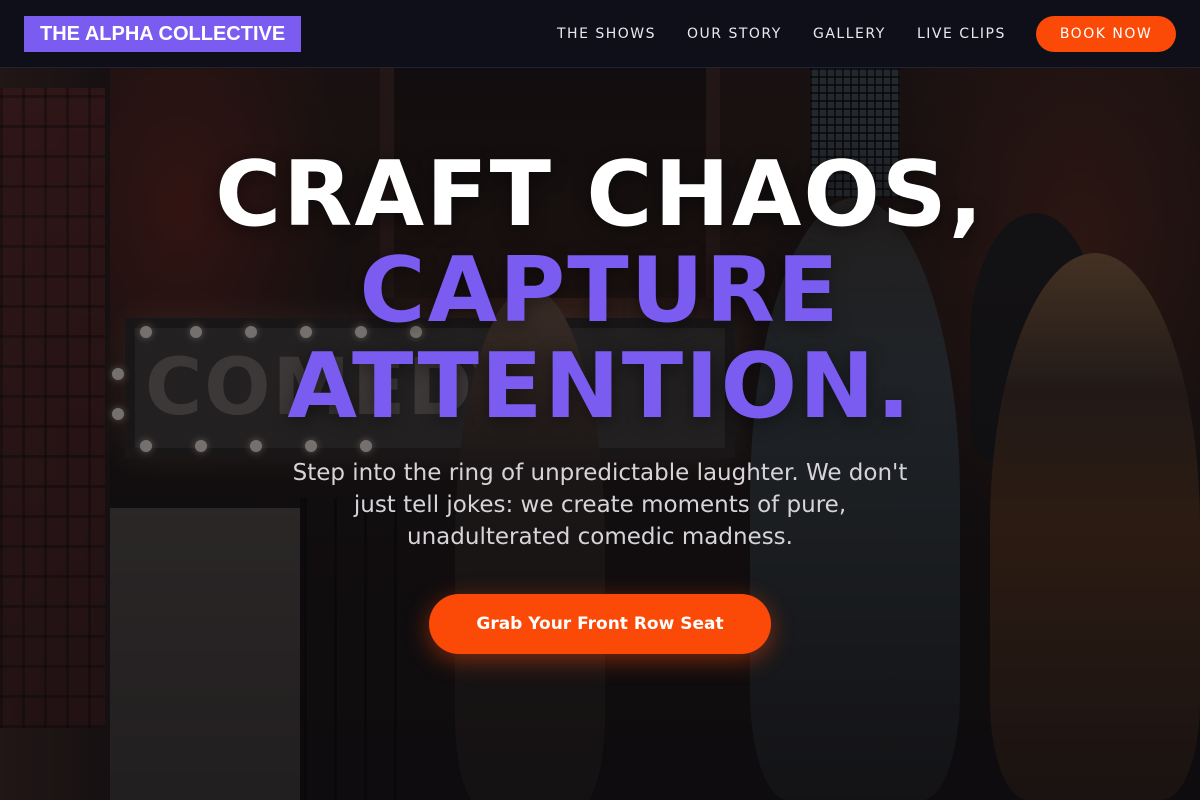 The width and height of the screenshot is (1200, 800). What do you see at coordinates (600, 194) in the screenshot?
I see `headline-line-1: CRAFT CHAOS,` at bounding box center [600, 194].